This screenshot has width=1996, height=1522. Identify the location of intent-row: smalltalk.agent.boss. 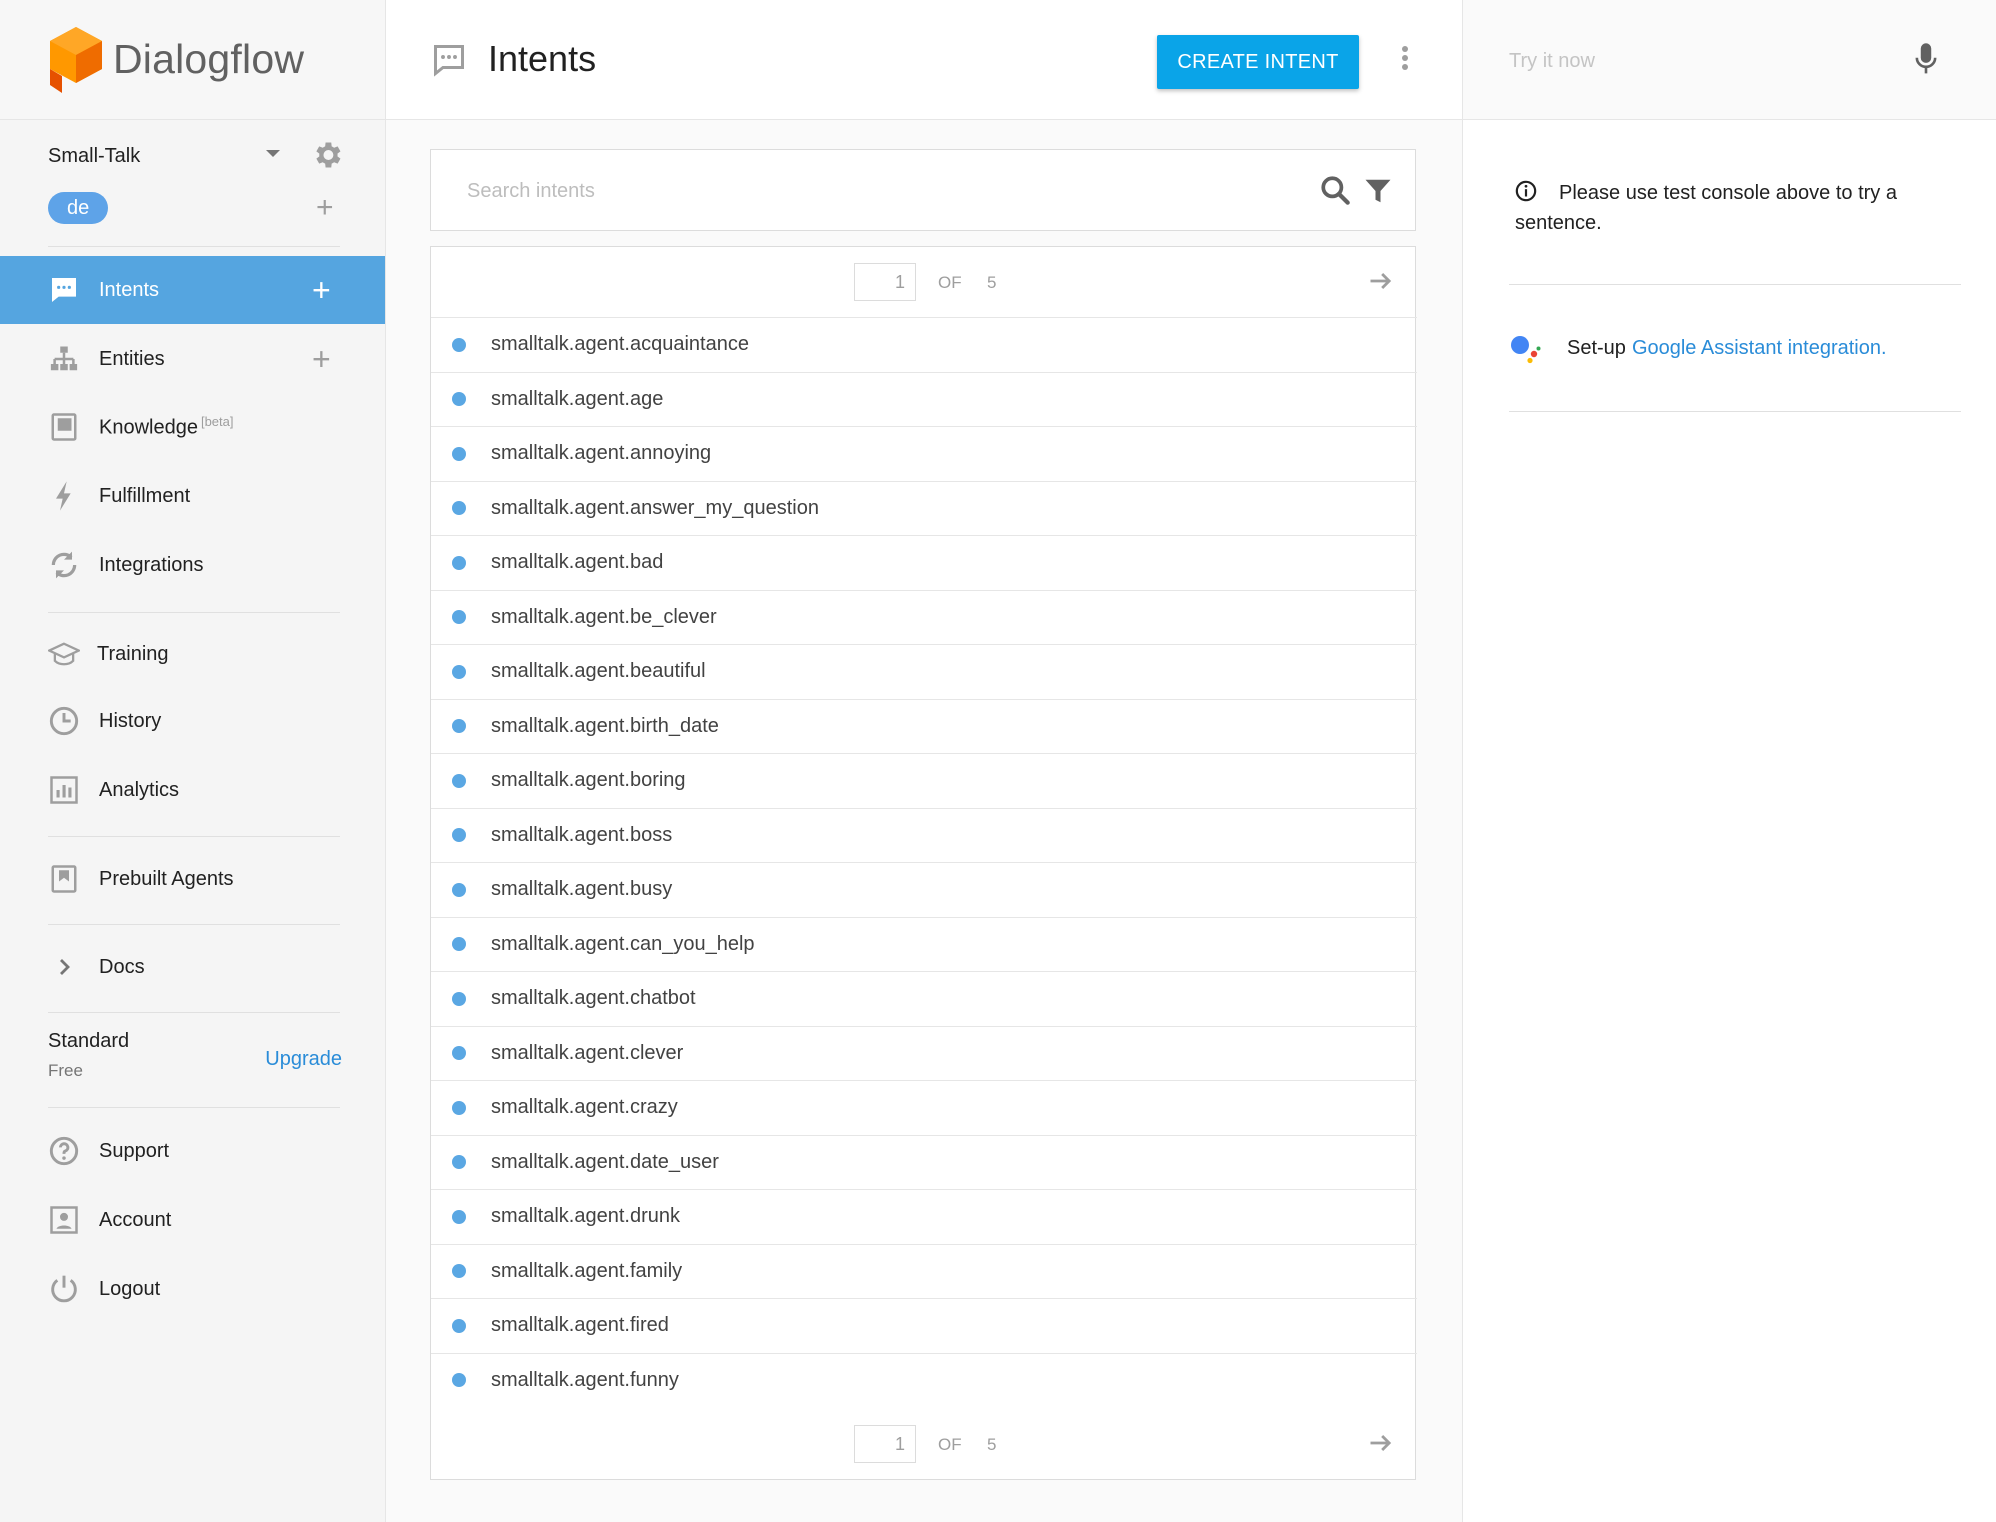
(924, 835).